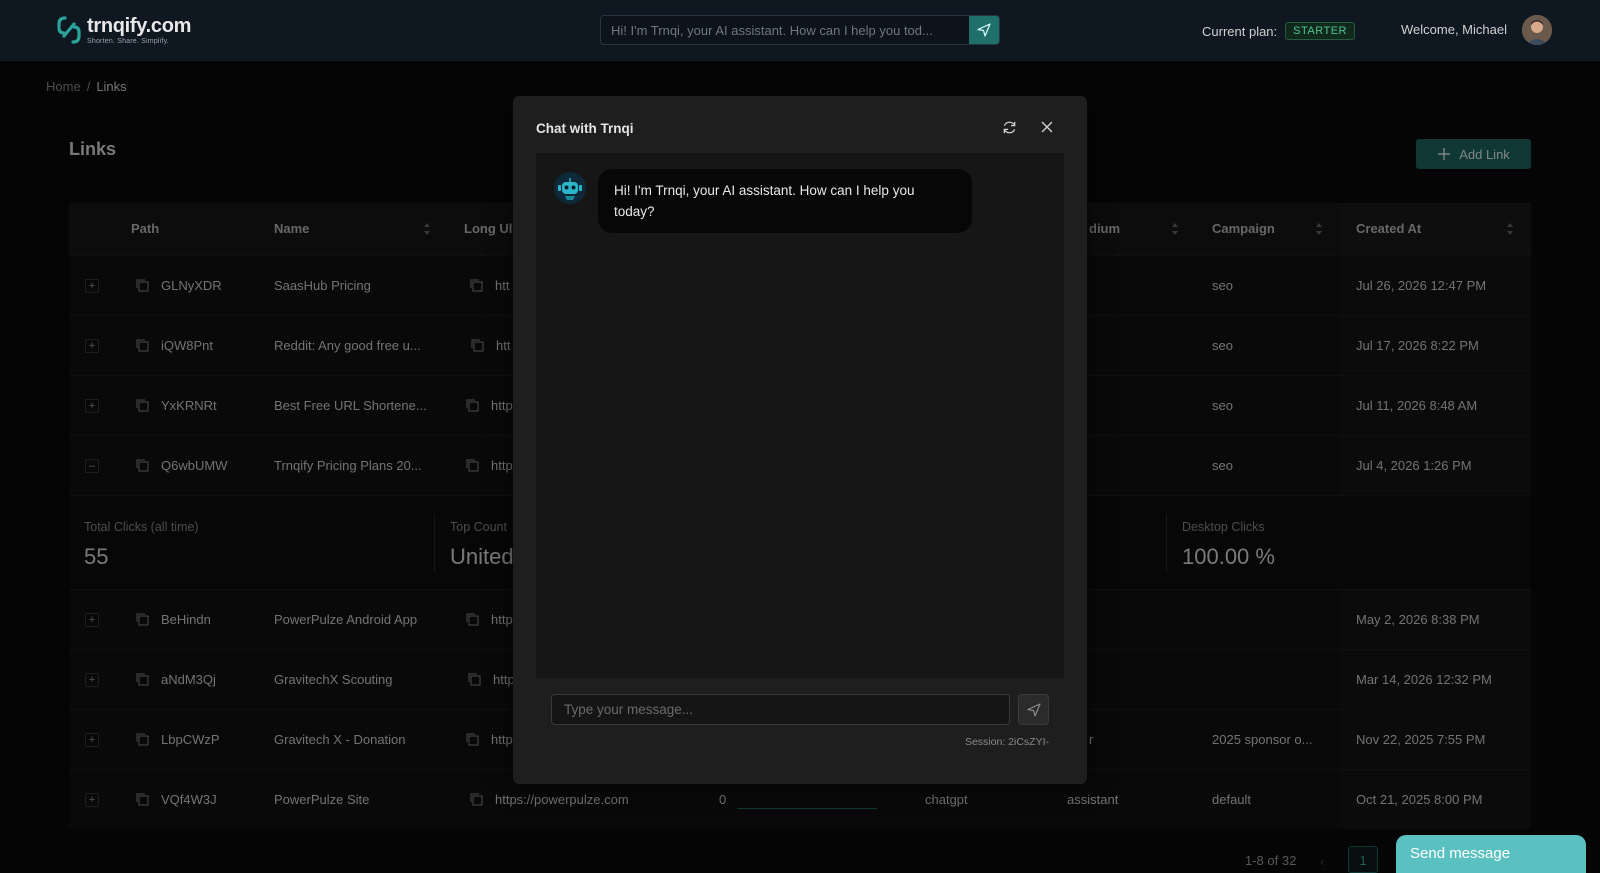 The width and height of the screenshot is (1600, 873). Describe the element at coordinates (785, 30) in the screenshot. I see `ai-search-input` at that location.